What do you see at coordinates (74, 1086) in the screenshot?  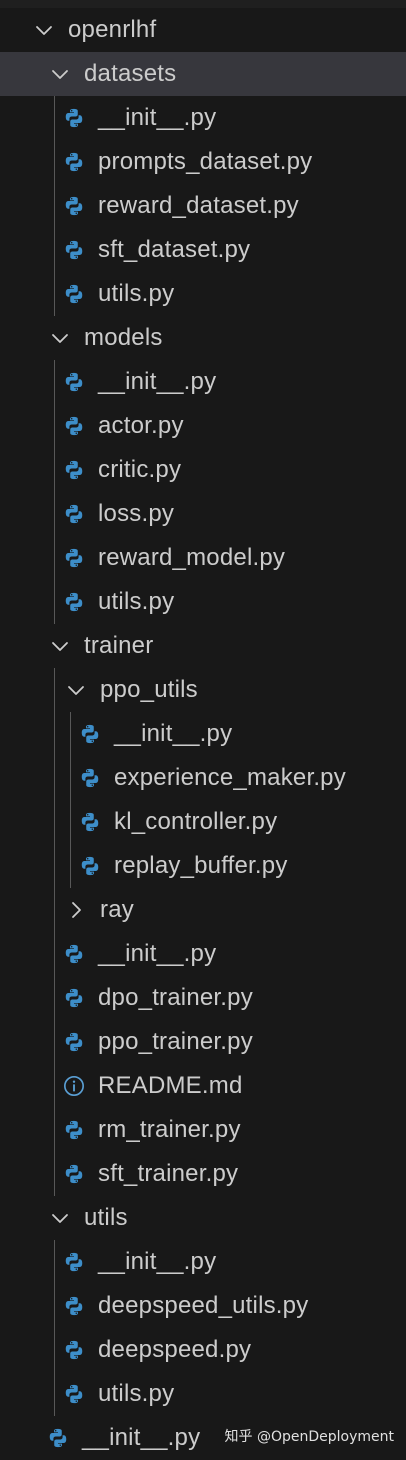 I see `info-icon` at bounding box center [74, 1086].